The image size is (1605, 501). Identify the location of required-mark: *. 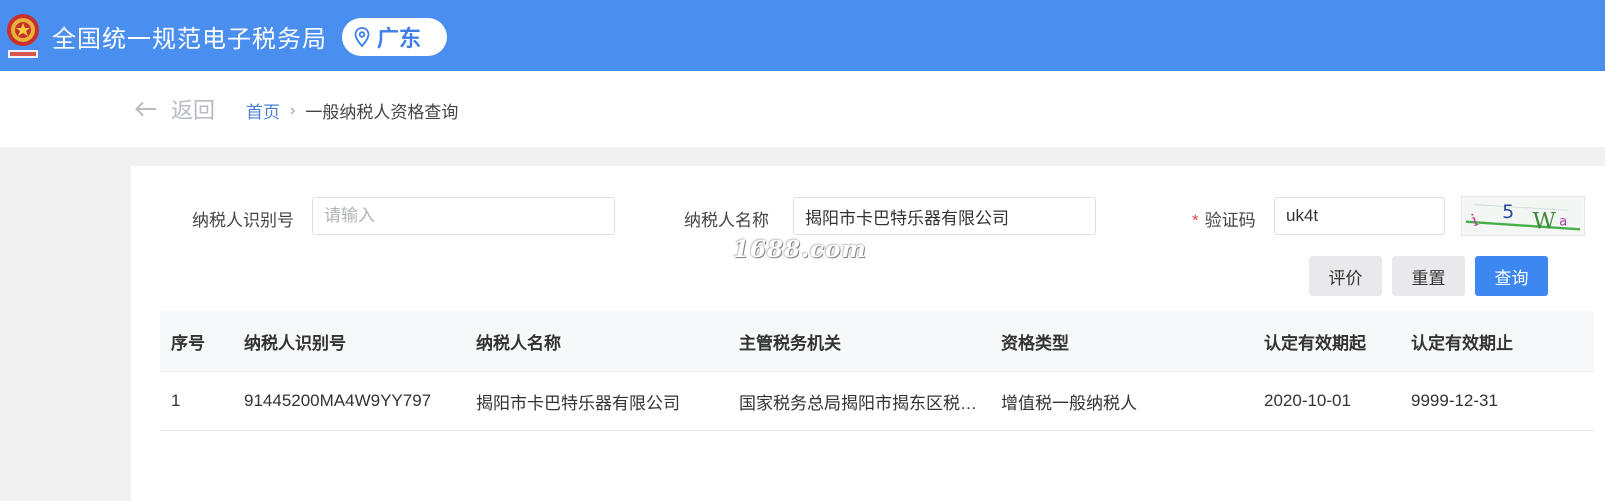
(1195, 220).